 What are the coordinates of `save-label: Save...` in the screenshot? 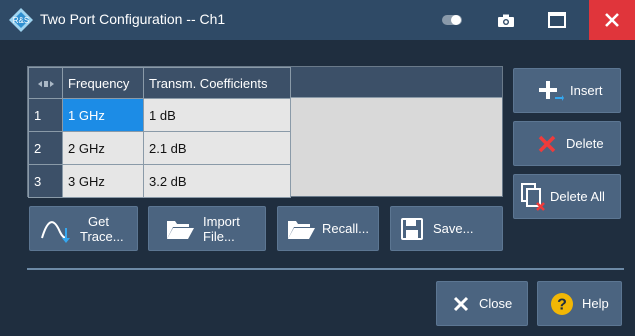 It's located at (453, 228).